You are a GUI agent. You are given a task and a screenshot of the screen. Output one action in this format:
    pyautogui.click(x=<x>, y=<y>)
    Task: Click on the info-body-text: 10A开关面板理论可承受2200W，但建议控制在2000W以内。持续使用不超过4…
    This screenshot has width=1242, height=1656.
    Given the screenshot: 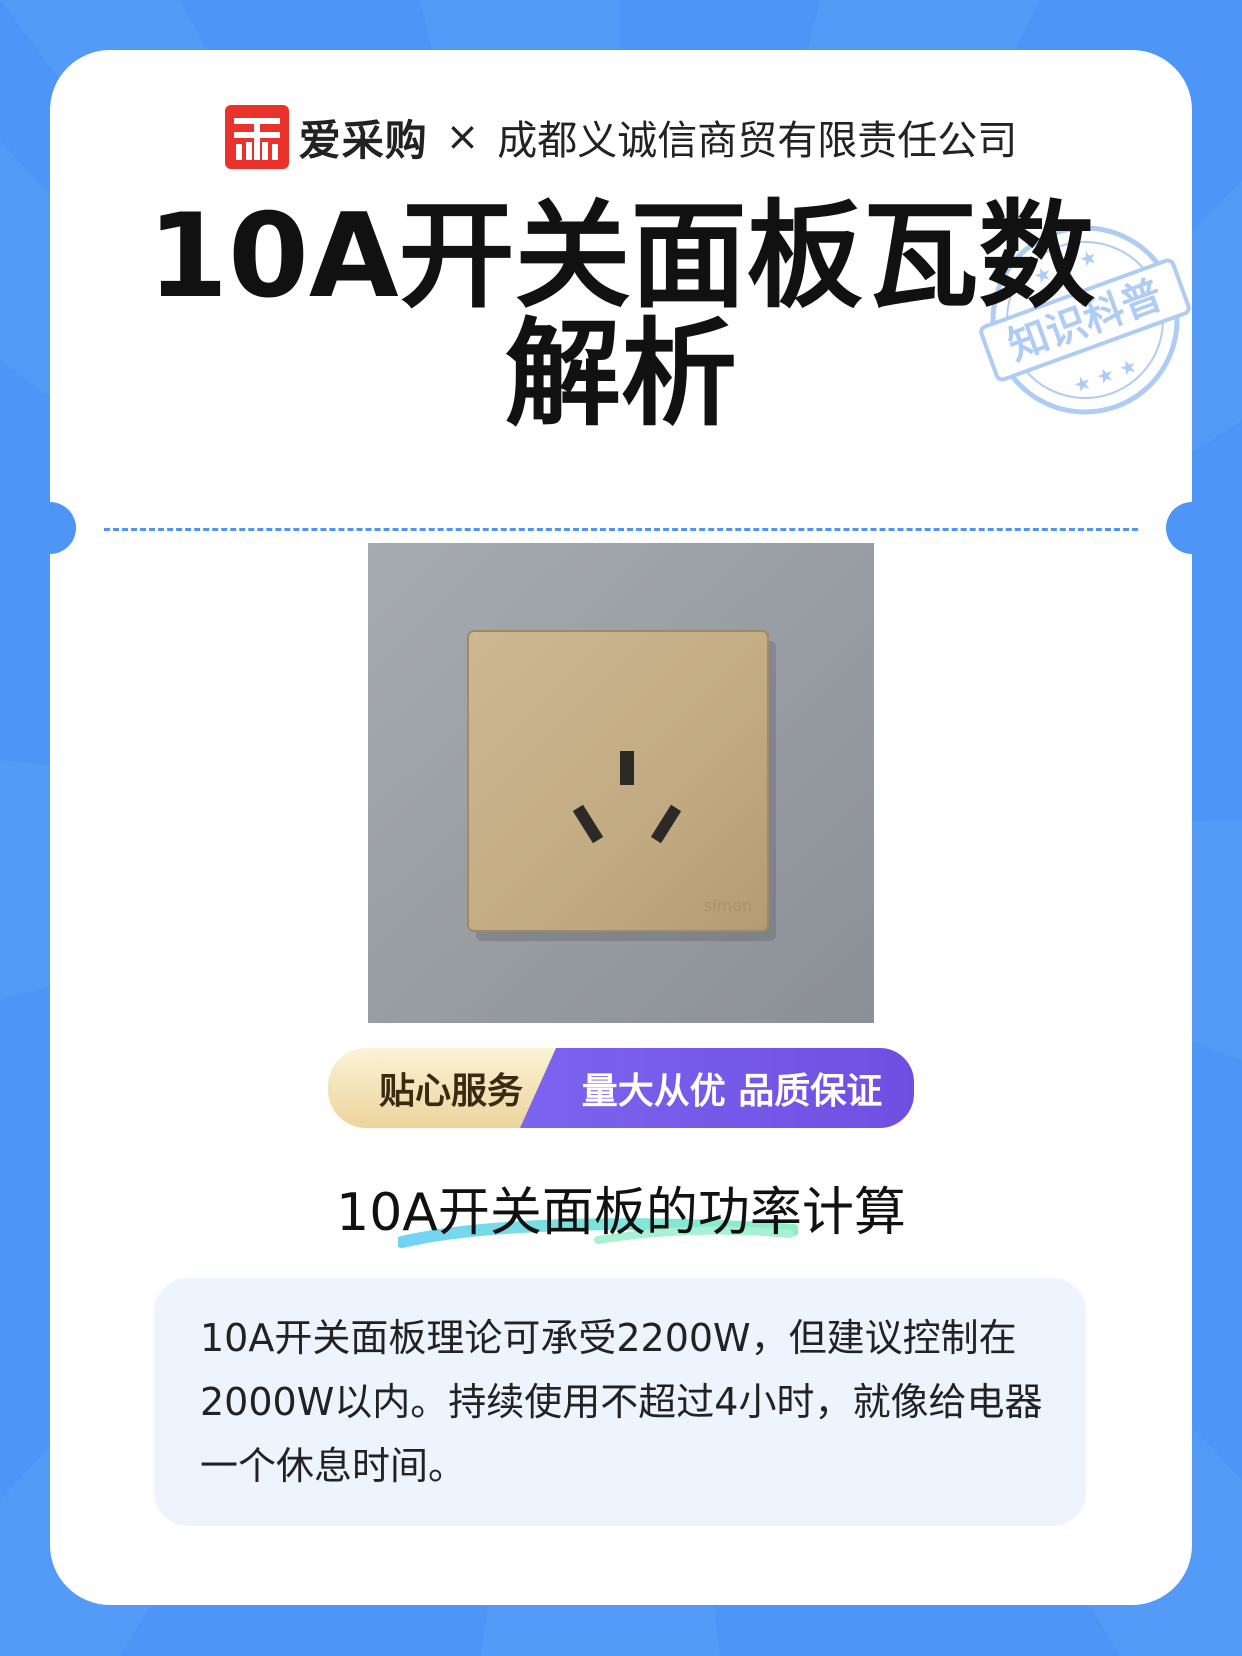 What is the action you would take?
    pyautogui.click(x=621, y=1402)
    